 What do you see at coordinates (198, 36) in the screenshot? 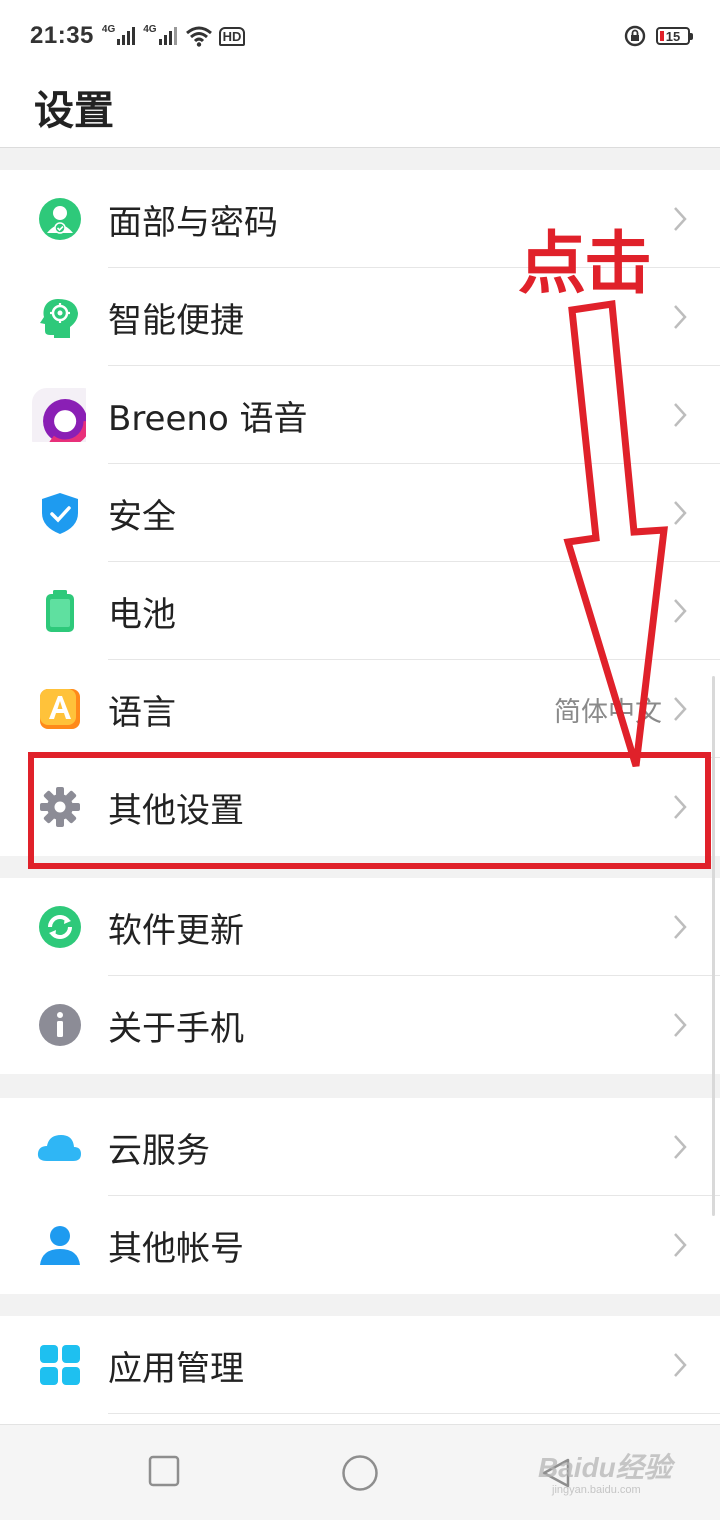
I see `wifi-icon` at bounding box center [198, 36].